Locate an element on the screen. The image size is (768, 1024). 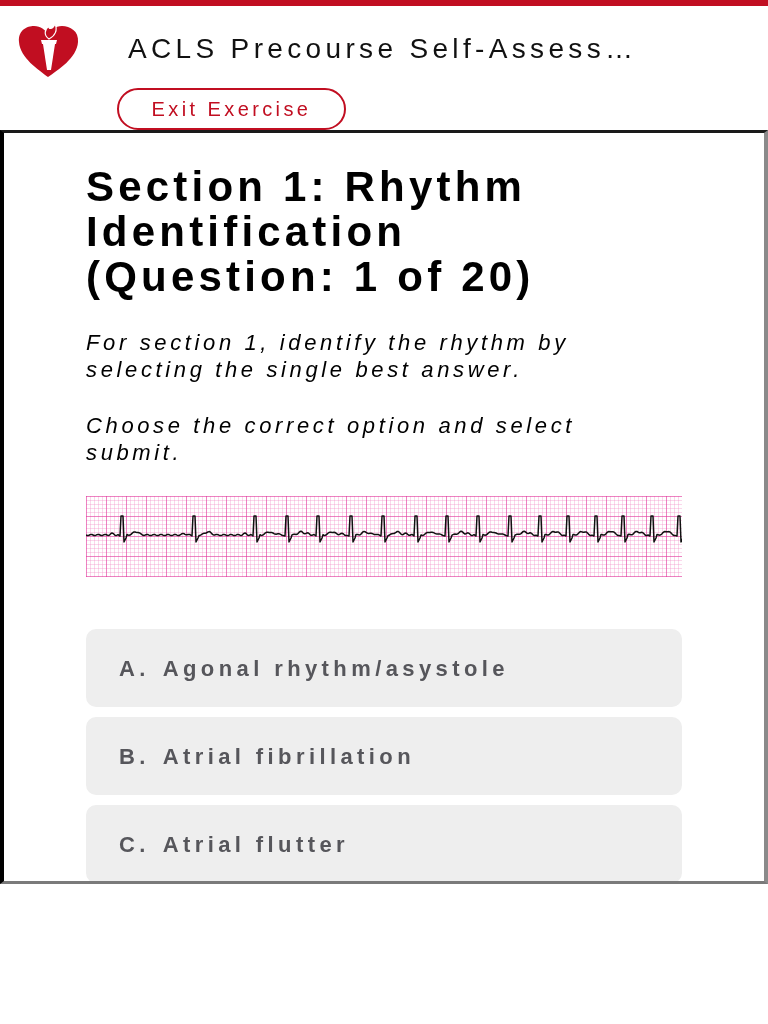
answer-option: B. Atrial fibrillation is located at coordinates (384, 756).